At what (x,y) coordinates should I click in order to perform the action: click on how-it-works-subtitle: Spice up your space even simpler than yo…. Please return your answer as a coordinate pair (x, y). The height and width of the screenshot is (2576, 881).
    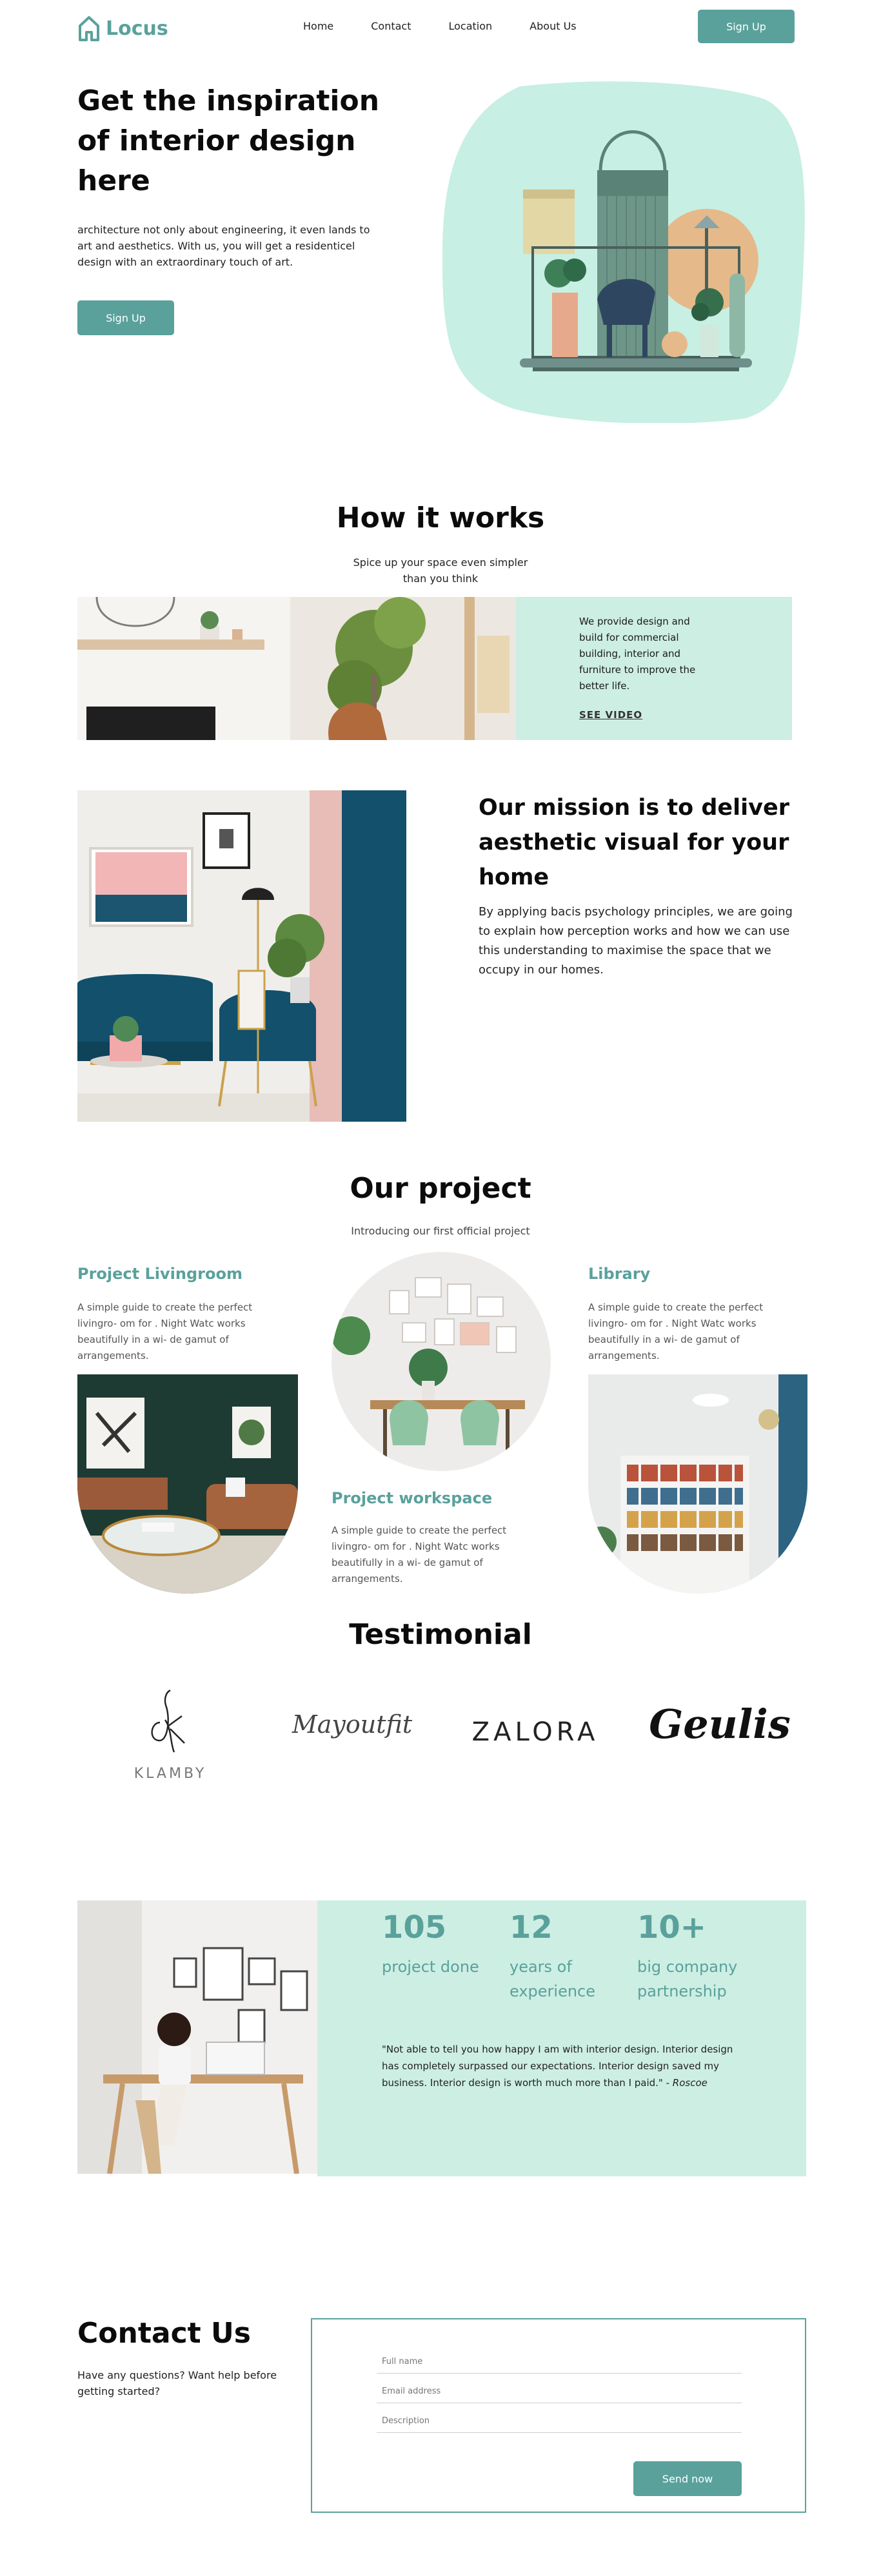
    Looking at the image, I should click on (440, 571).